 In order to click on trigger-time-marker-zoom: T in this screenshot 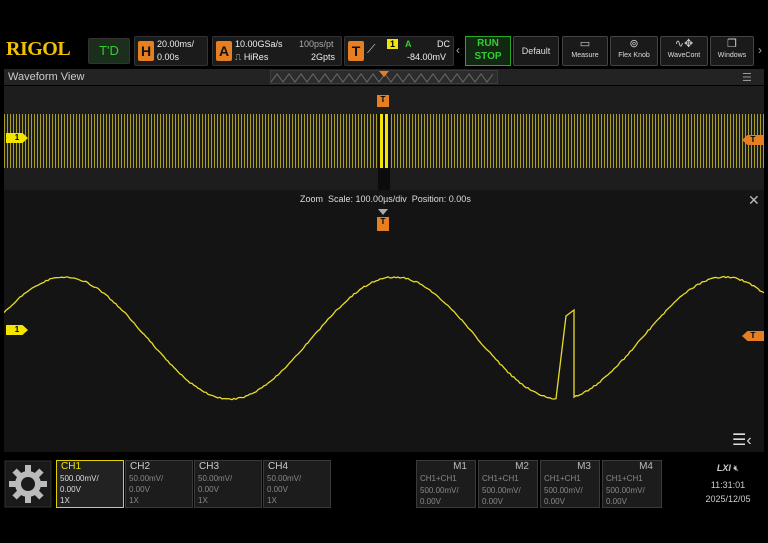, I will do `click(383, 224)`.